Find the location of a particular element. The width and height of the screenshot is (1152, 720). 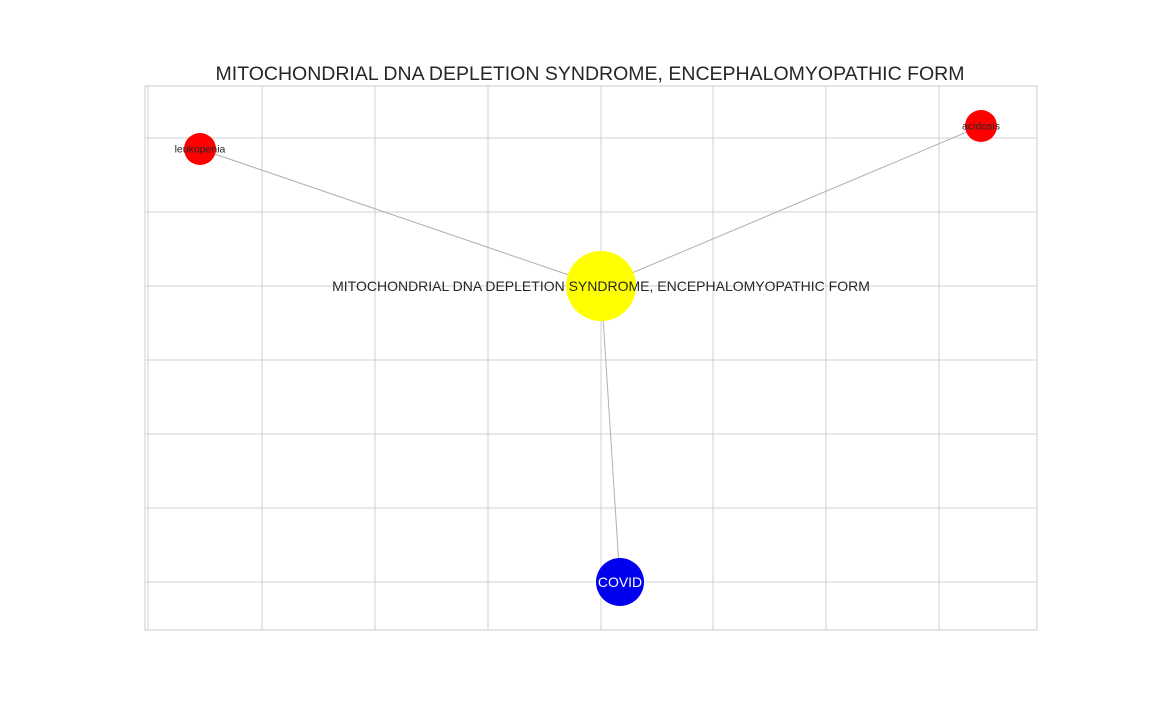

node-label-leukopenia: leukopenia is located at coordinates (200, 150).